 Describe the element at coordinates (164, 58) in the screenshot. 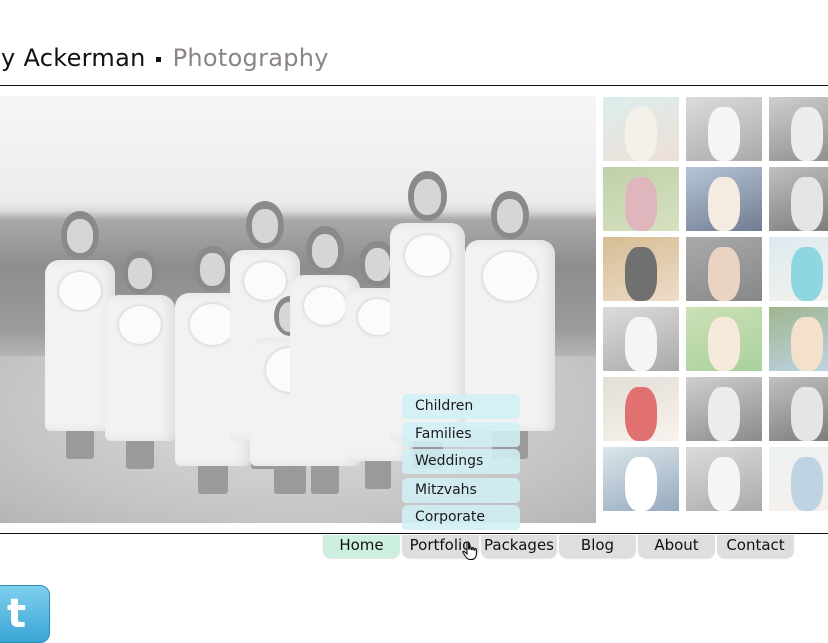

I see `site-title: ay Ackerman Photography` at that location.